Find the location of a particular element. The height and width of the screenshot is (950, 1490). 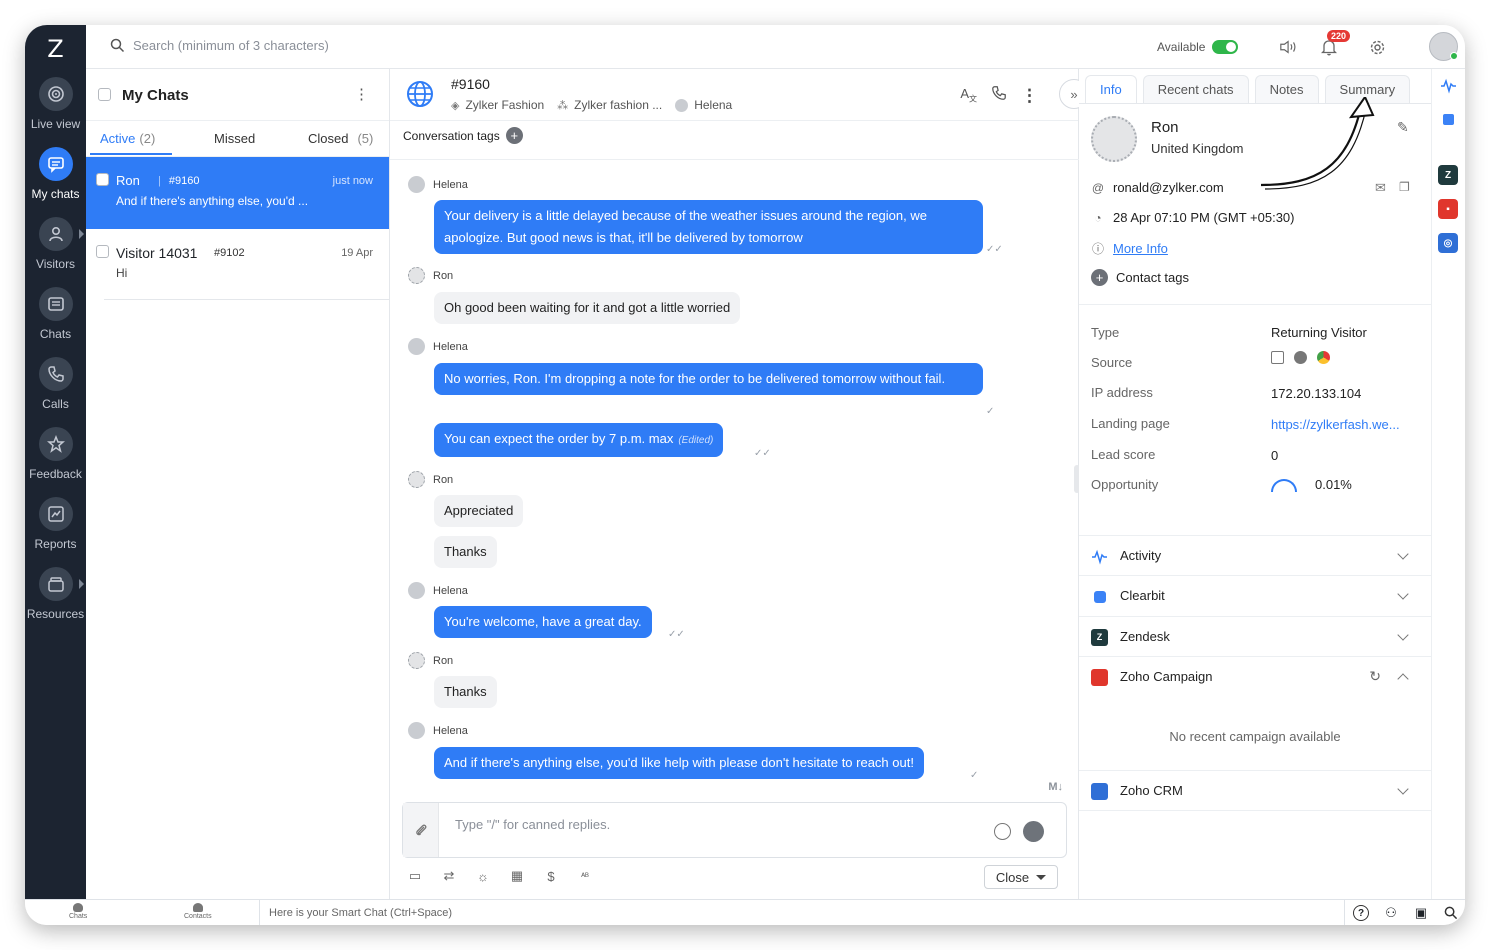

zendesk-icon: Z is located at coordinates (1448, 175).